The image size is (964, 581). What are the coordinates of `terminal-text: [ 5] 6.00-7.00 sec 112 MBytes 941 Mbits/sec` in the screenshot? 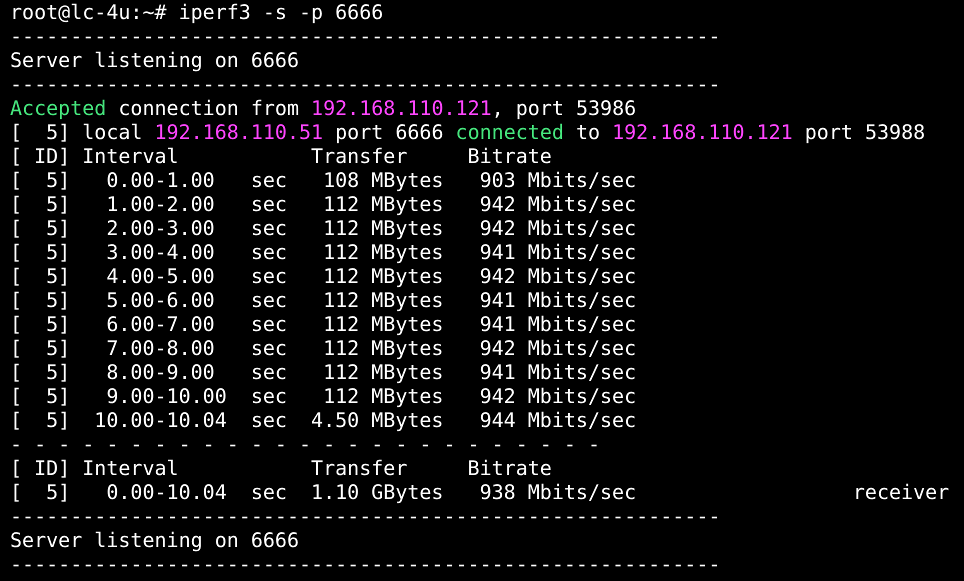 It's located at (323, 324).